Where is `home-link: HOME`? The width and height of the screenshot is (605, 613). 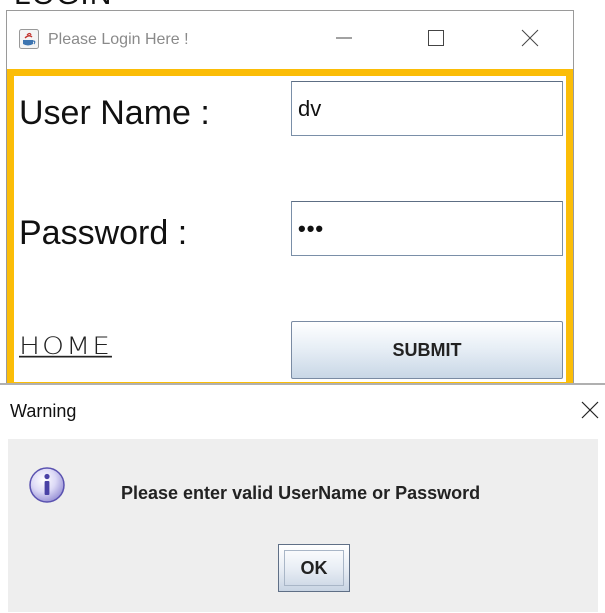 home-link: HOME is located at coordinates (65, 346).